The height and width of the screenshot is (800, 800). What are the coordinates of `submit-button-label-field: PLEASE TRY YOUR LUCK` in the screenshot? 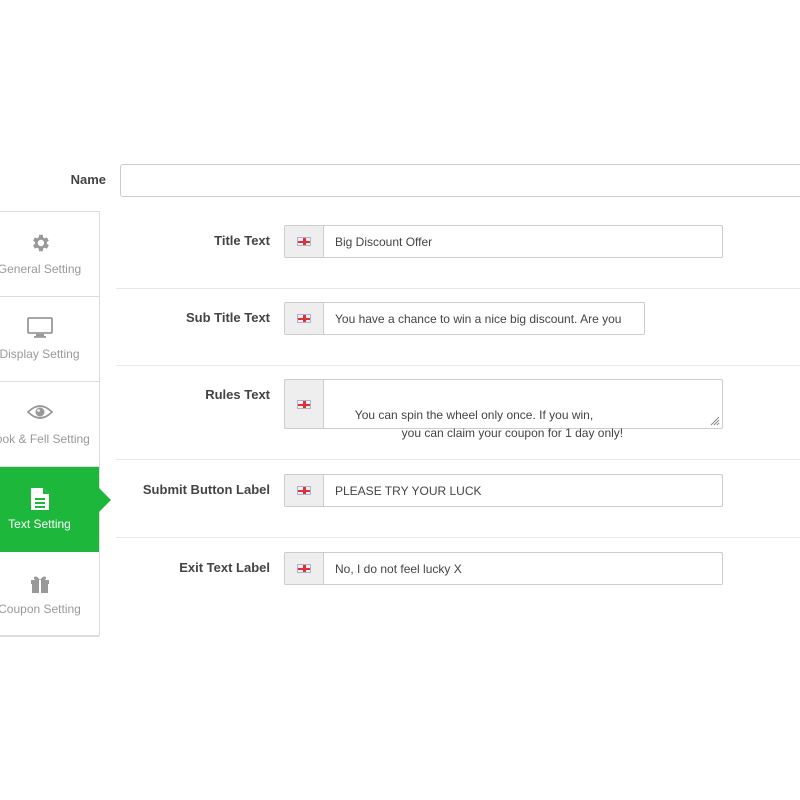 It's located at (503, 490).